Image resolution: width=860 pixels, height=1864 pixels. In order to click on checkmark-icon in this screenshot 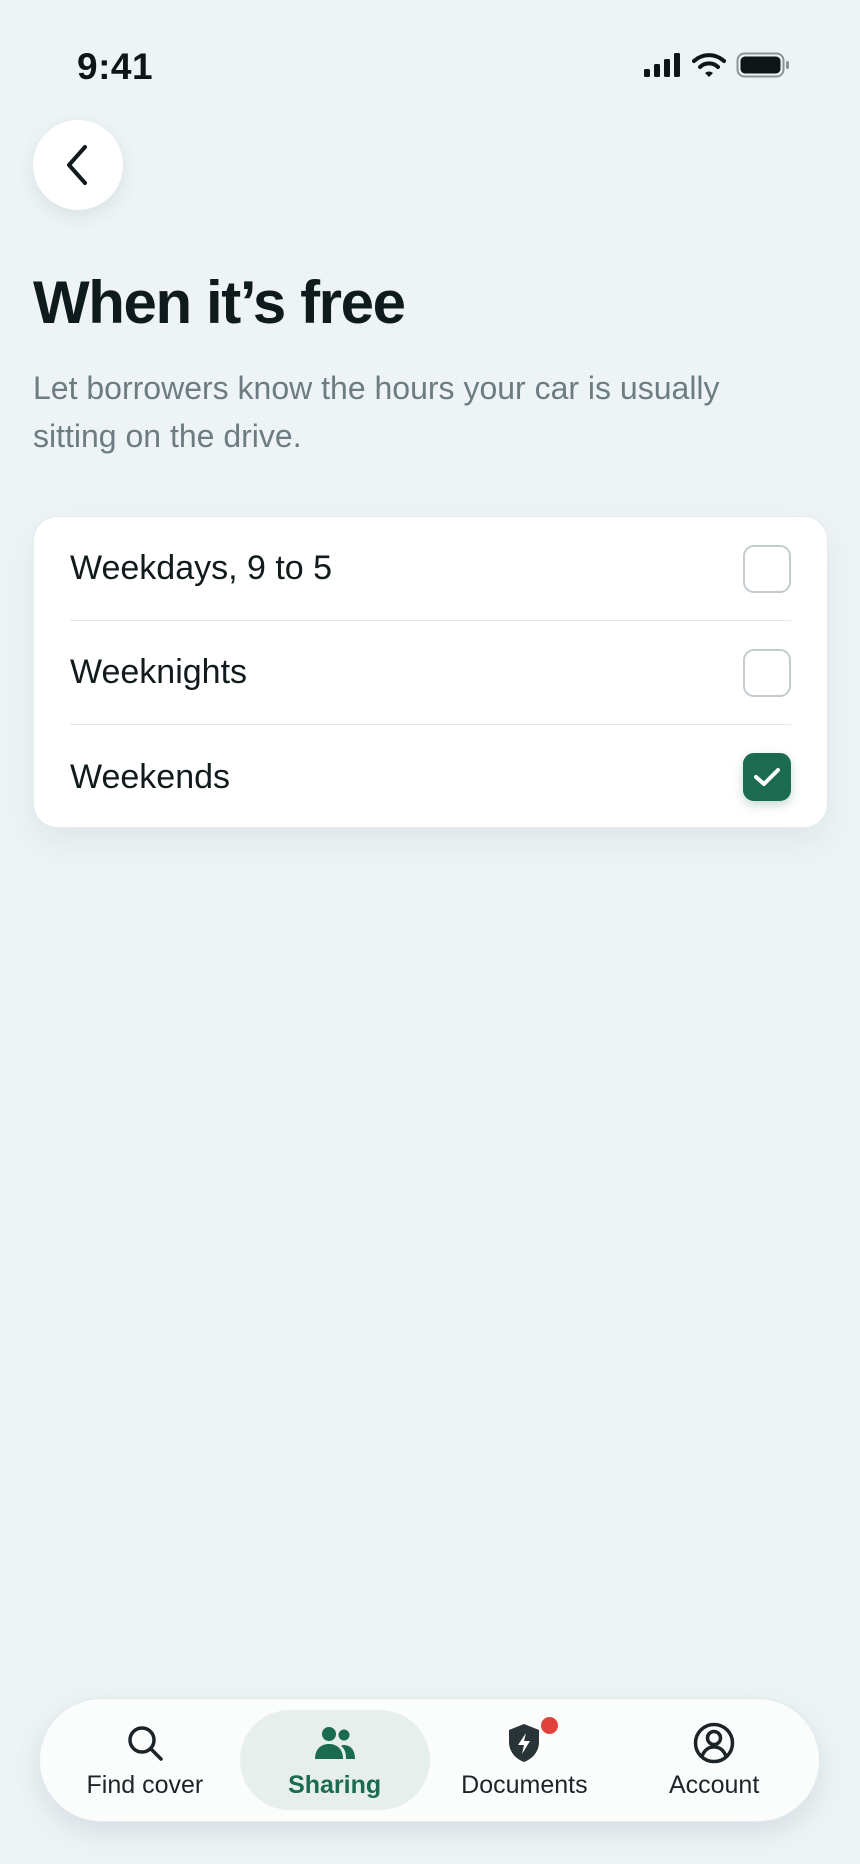, I will do `click(767, 777)`.